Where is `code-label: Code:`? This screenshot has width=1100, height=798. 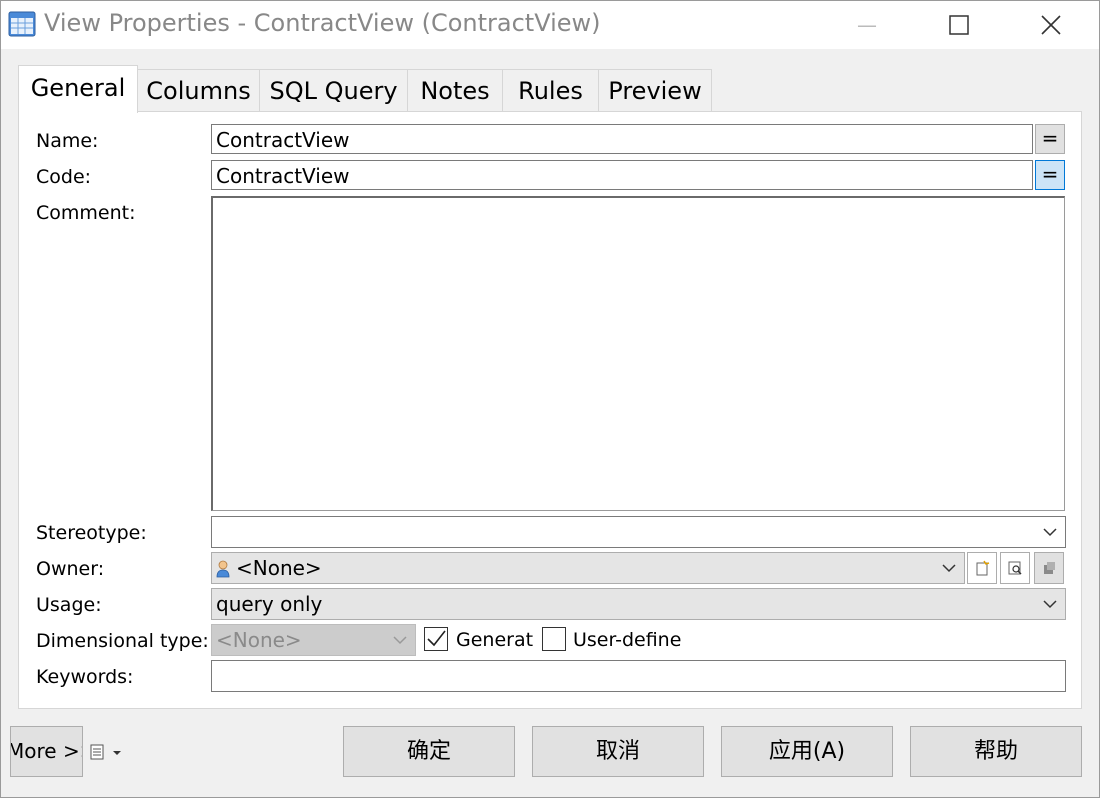
code-label: Code: is located at coordinates (64, 177).